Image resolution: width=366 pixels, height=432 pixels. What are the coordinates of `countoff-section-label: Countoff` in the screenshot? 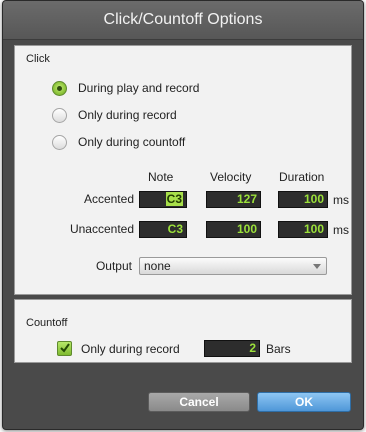 It's located at (47, 323).